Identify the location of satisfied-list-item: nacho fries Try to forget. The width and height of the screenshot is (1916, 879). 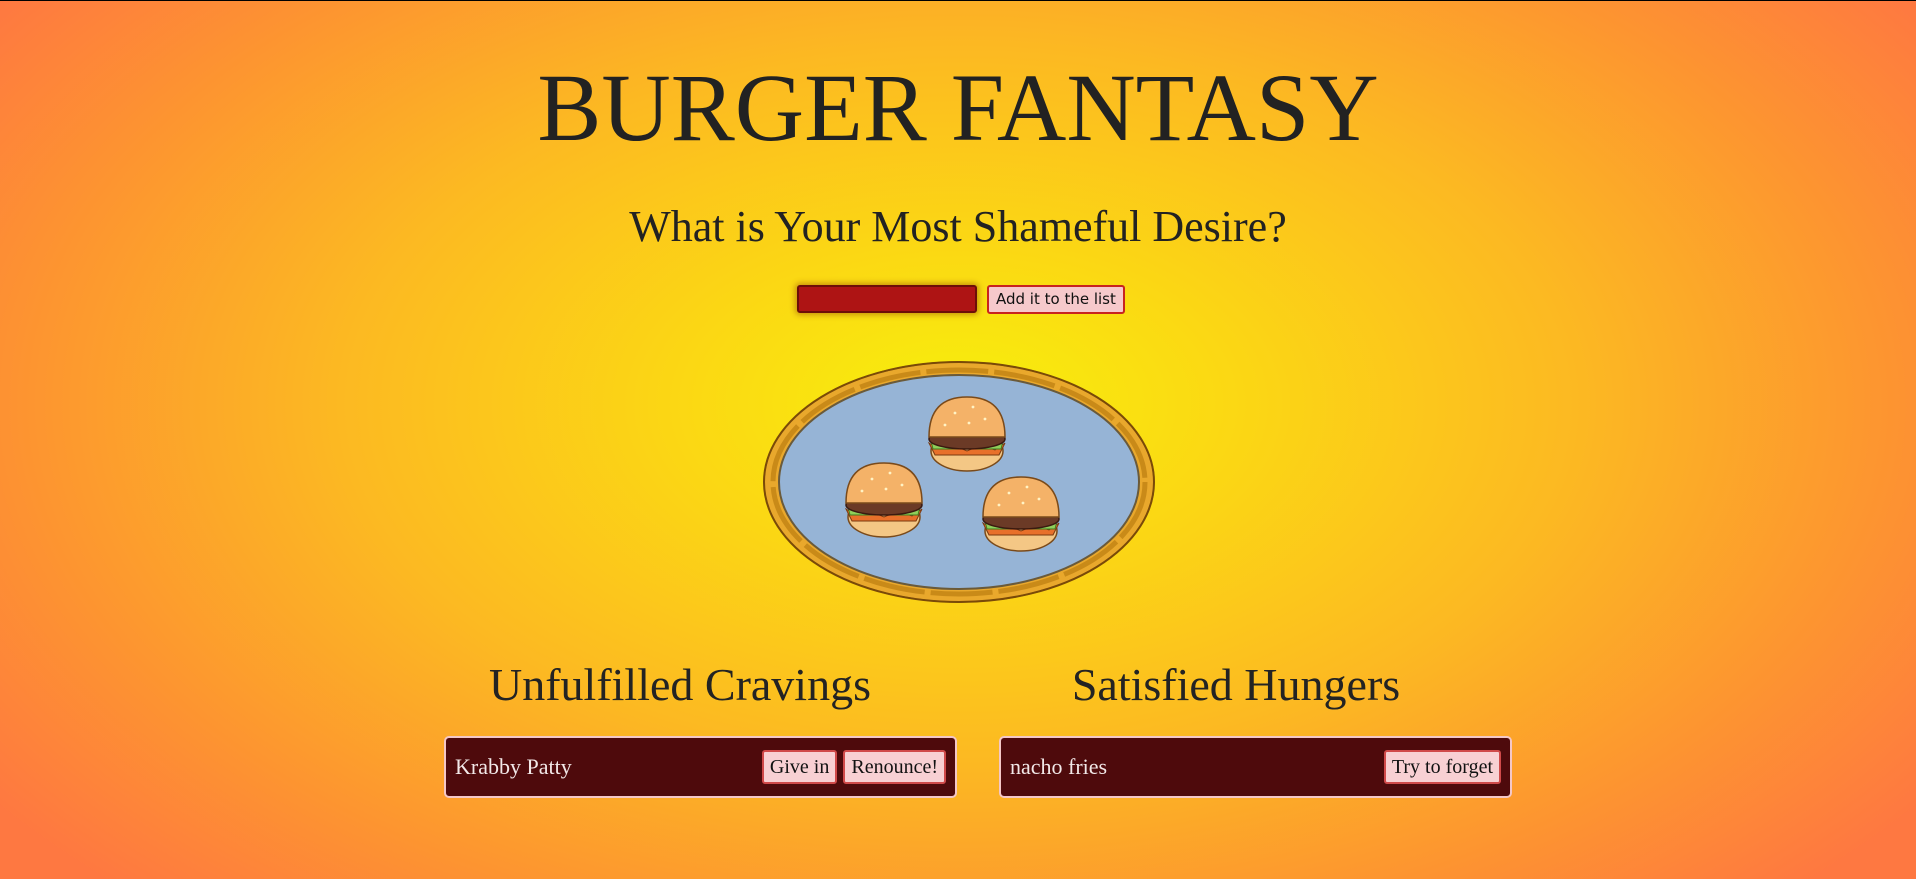
(1255, 767).